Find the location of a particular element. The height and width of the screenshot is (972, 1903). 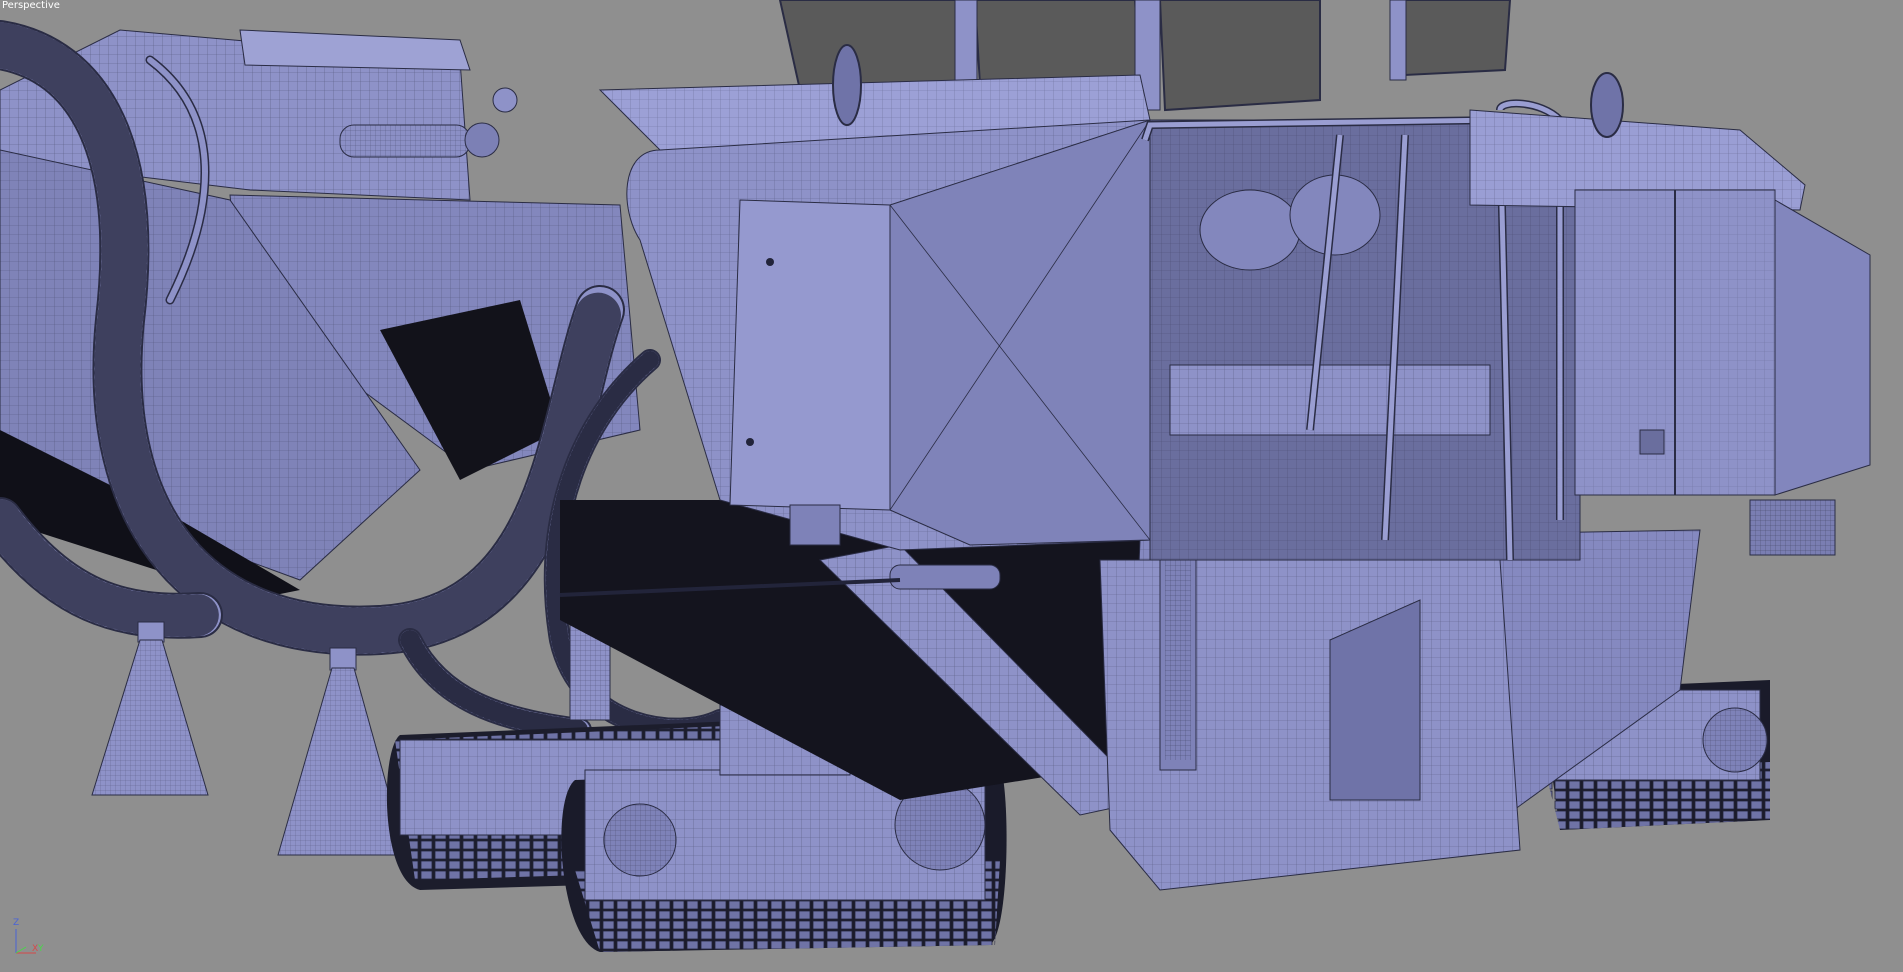

support-cones is located at coordinates (249, 738).